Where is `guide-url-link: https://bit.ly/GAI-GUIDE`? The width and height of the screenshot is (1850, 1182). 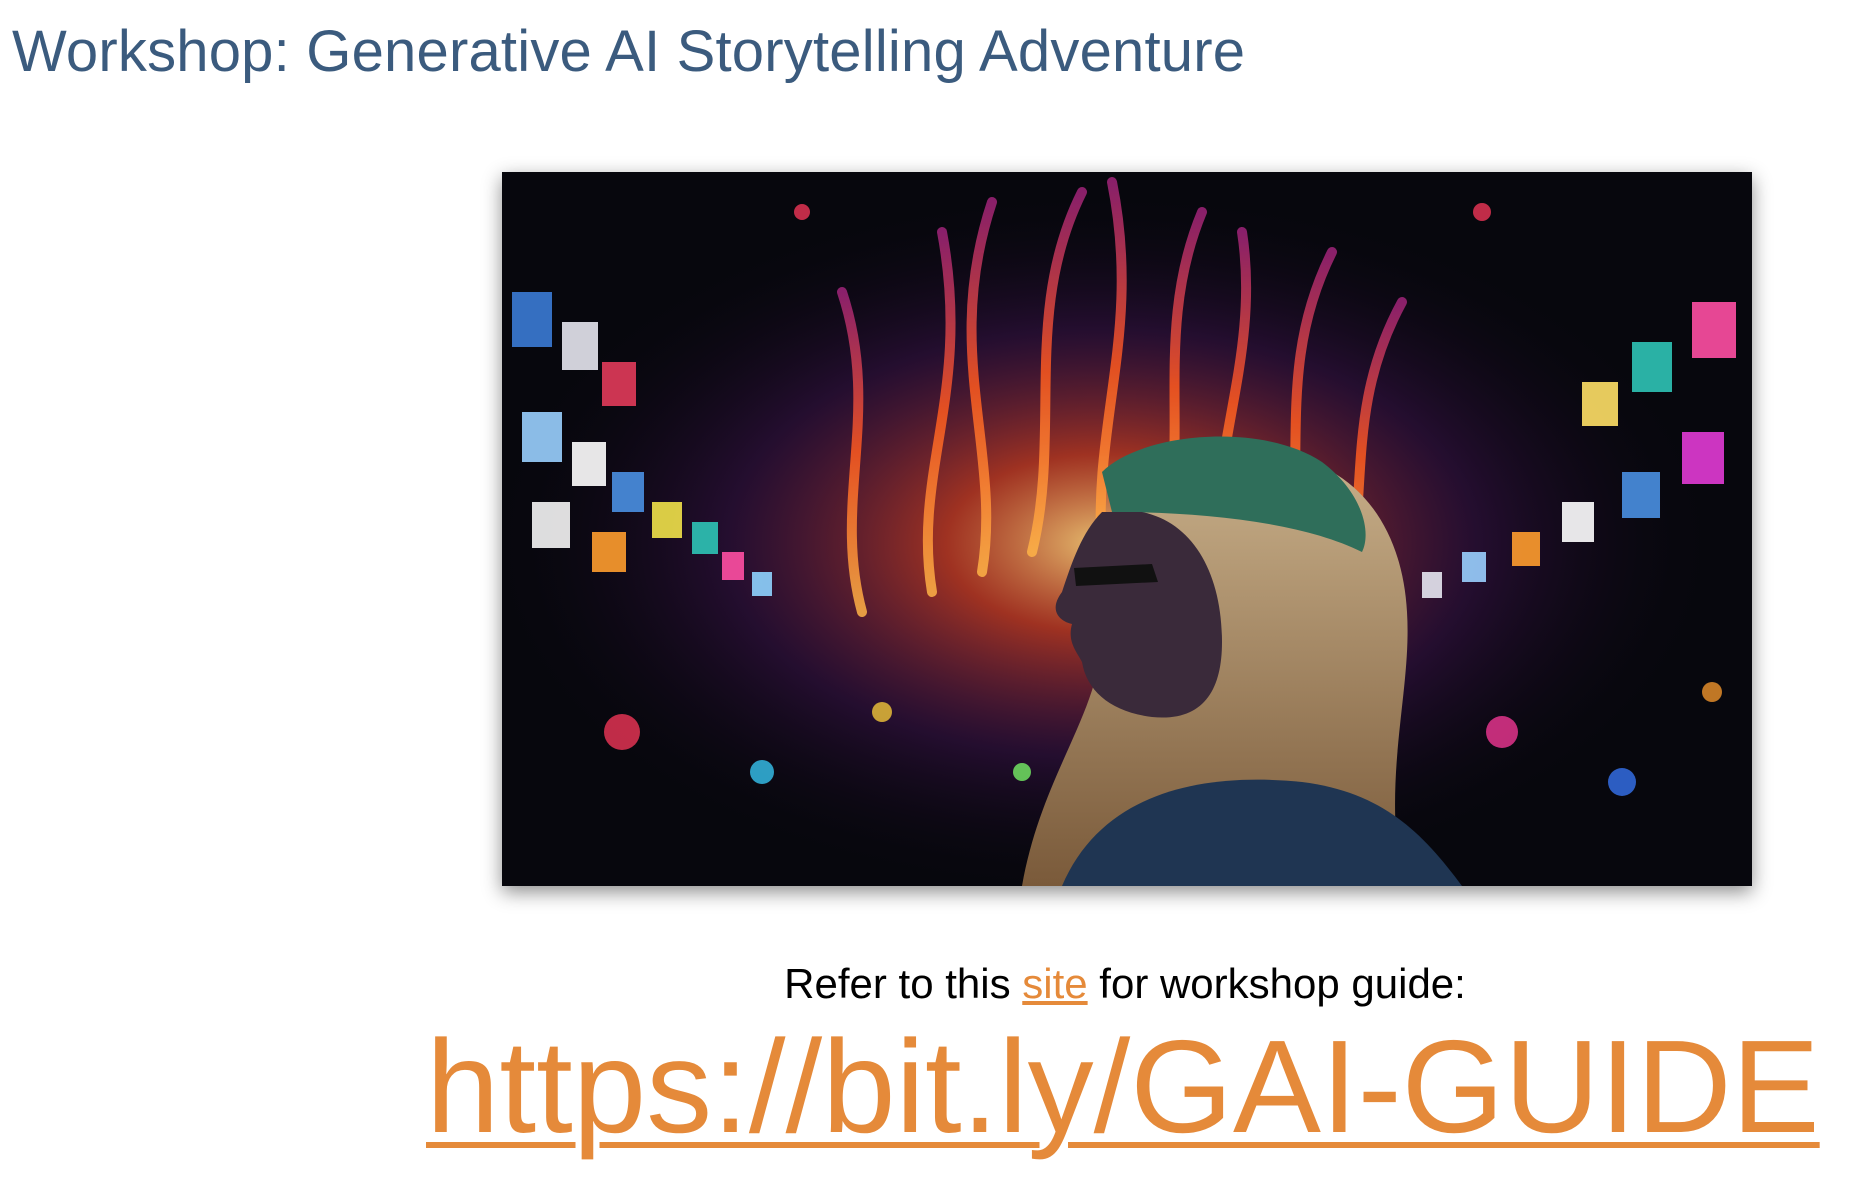
guide-url-link: https://bit.ly/GAI-GUIDE is located at coordinates (1123, 1087).